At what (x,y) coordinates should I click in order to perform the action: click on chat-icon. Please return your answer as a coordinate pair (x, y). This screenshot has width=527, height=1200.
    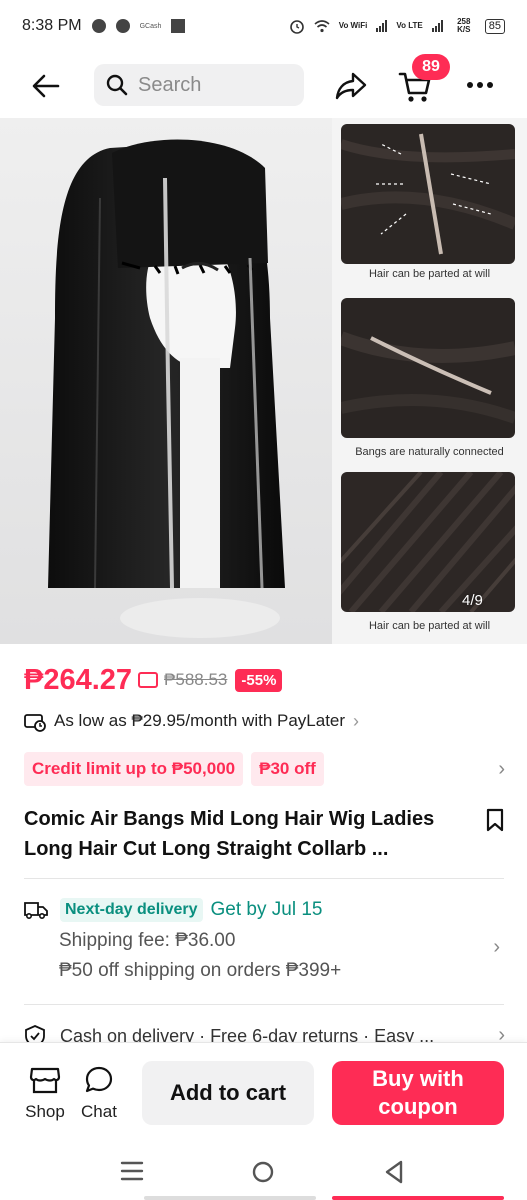
    Looking at the image, I should click on (99, 1079).